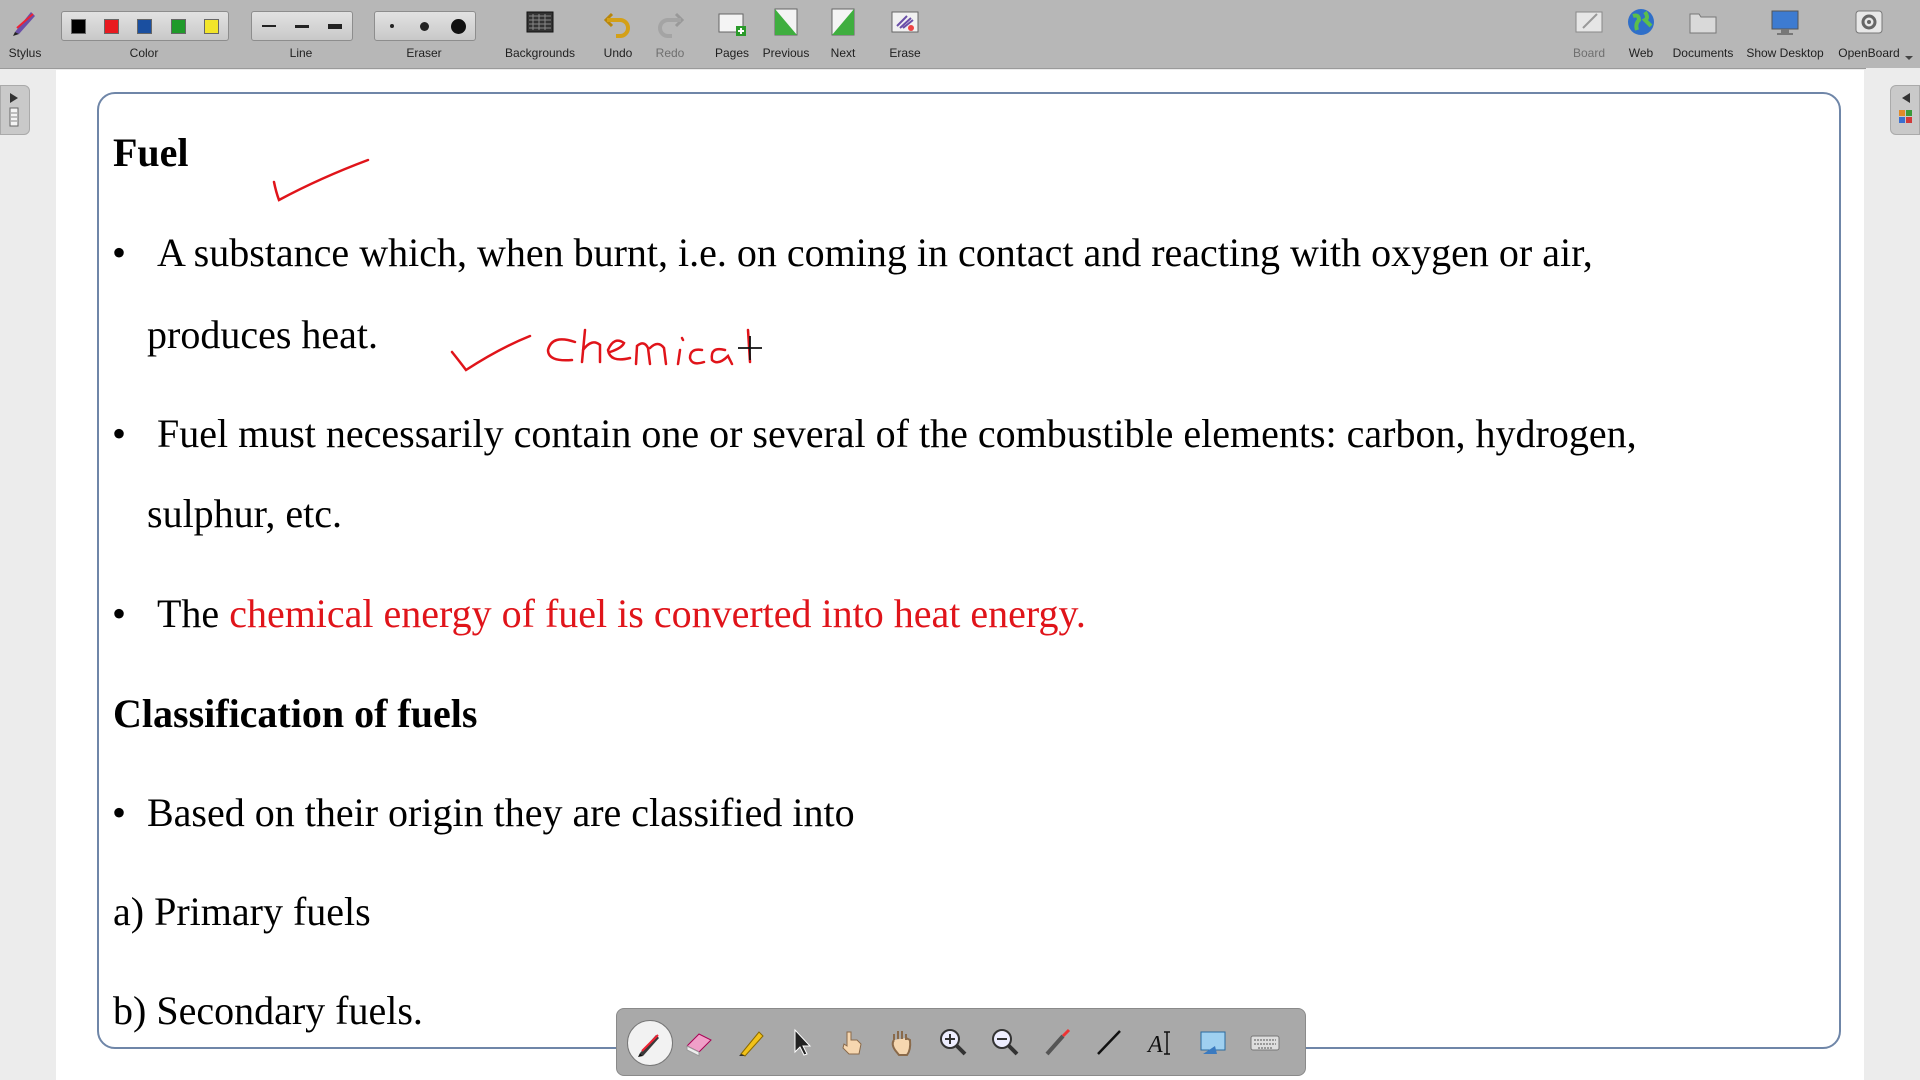 This screenshot has width=1920, height=1080. Describe the element at coordinates (424, 53) in the screenshot. I see `eraser-label: Eraser` at that location.